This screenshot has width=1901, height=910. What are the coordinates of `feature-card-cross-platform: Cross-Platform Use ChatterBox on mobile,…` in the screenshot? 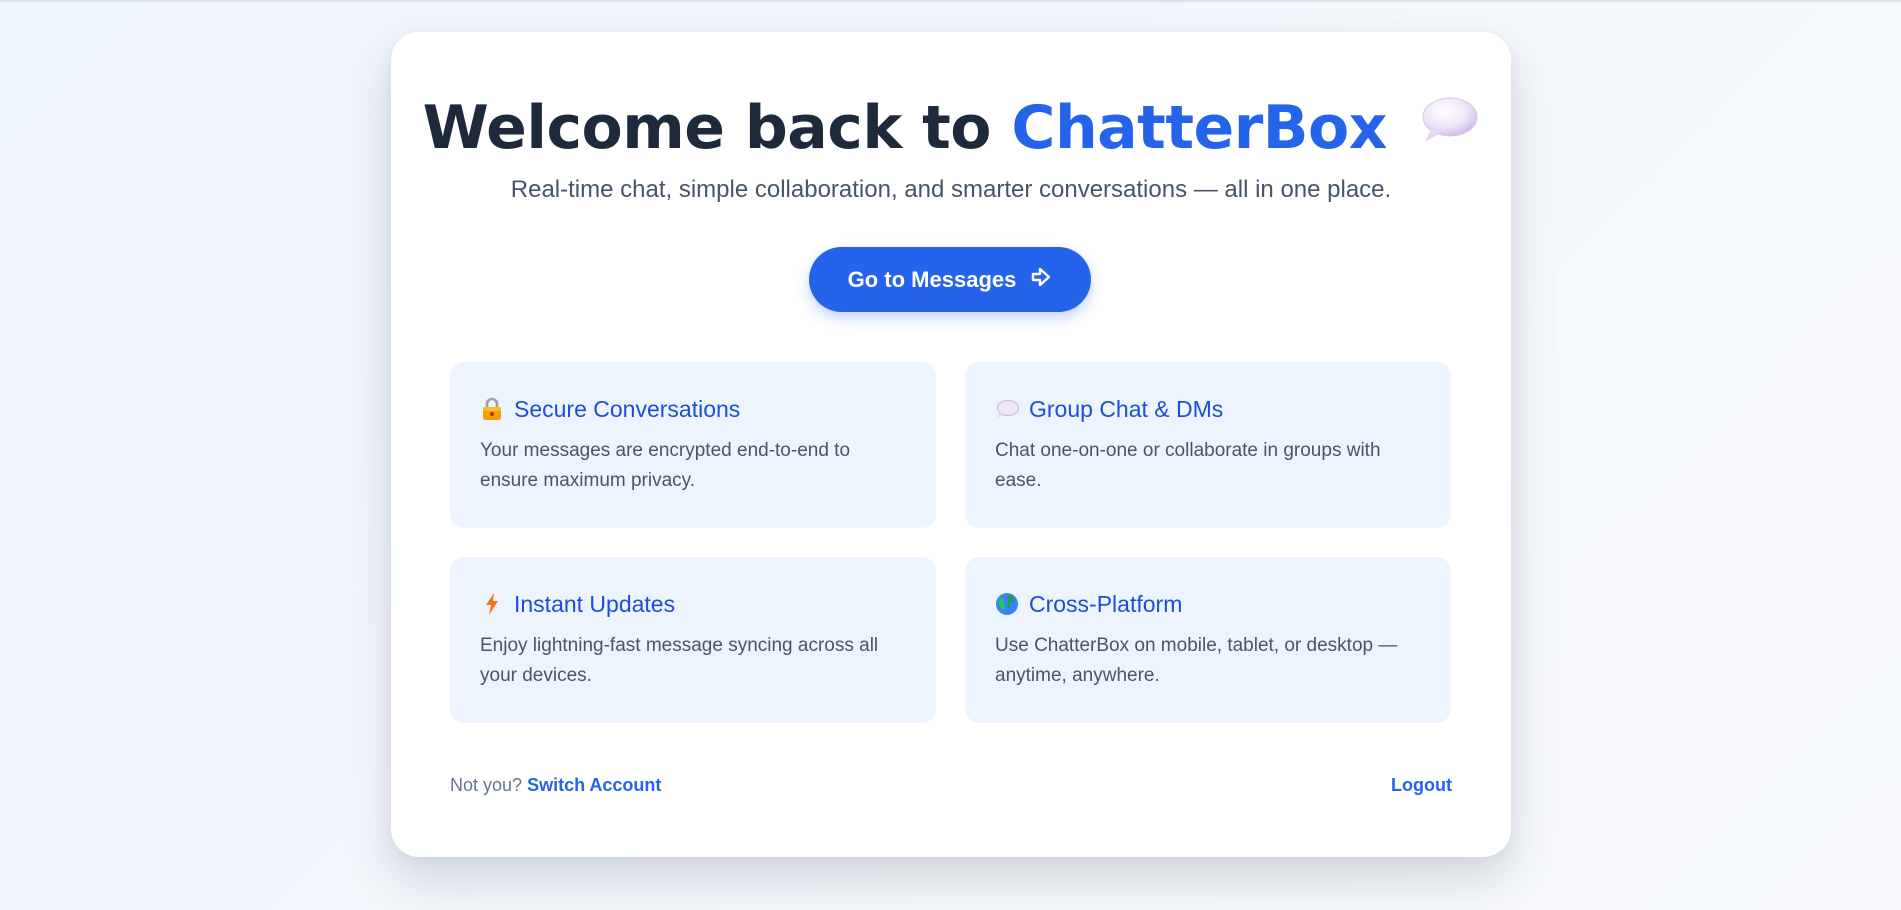 It's located at (1208, 640).